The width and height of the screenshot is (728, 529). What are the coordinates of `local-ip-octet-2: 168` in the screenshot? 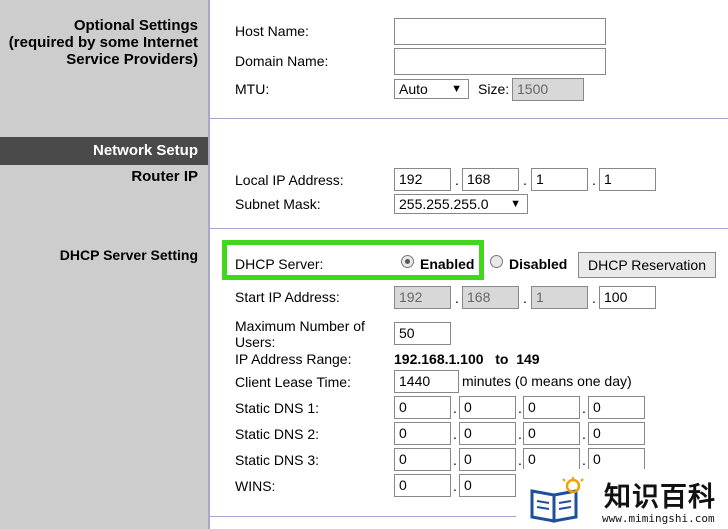 It's located at (490, 179).